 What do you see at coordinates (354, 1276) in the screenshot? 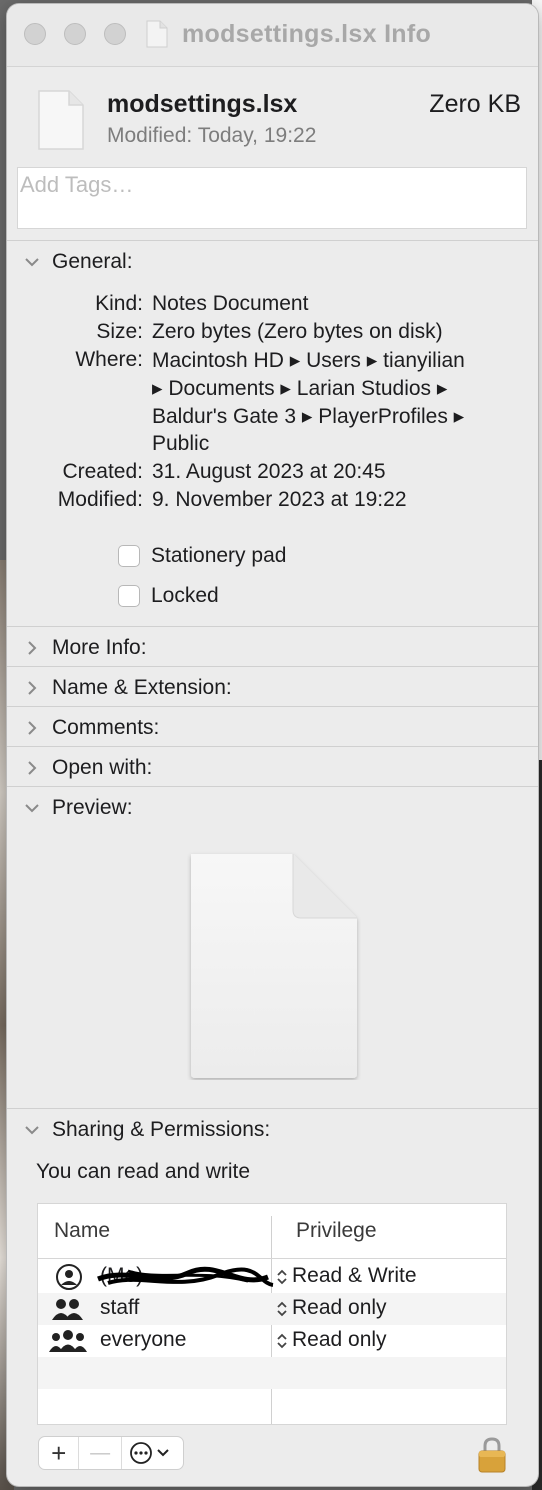
I see `privilege-value: Read & Write` at bounding box center [354, 1276].